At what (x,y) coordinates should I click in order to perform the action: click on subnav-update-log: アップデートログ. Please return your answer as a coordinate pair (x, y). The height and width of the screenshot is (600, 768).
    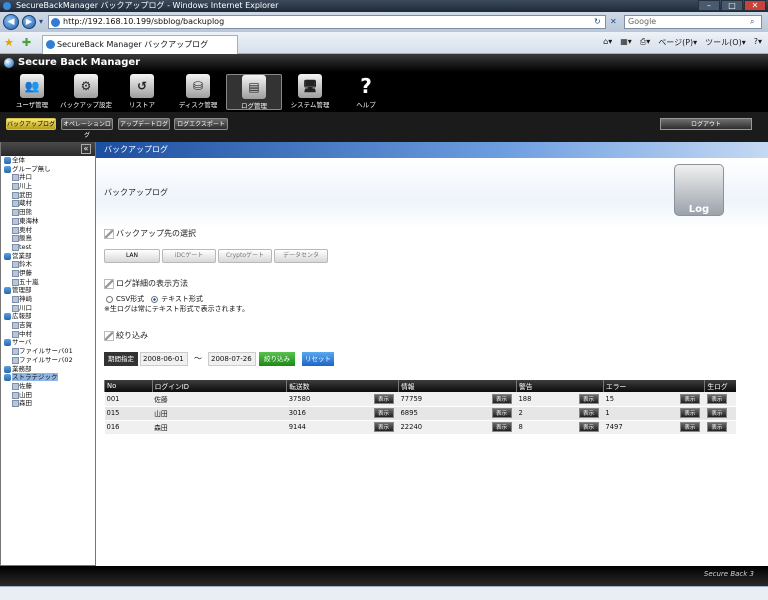
    Looking at the image, I should click on (144, 124).